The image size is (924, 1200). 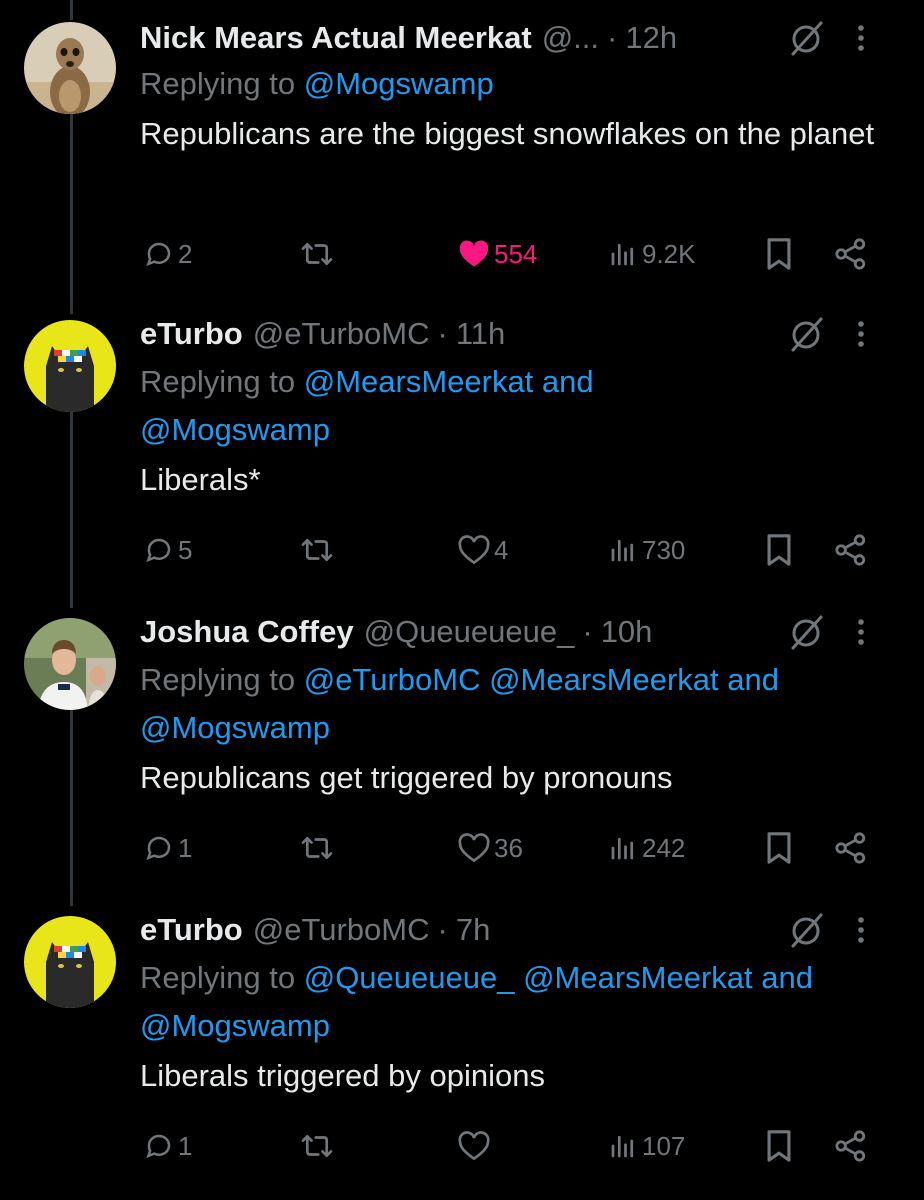 What do you see at coordinates (185, 847) in the screenshot?
I see `reply-count: 1` at bounding box center [185, 847].